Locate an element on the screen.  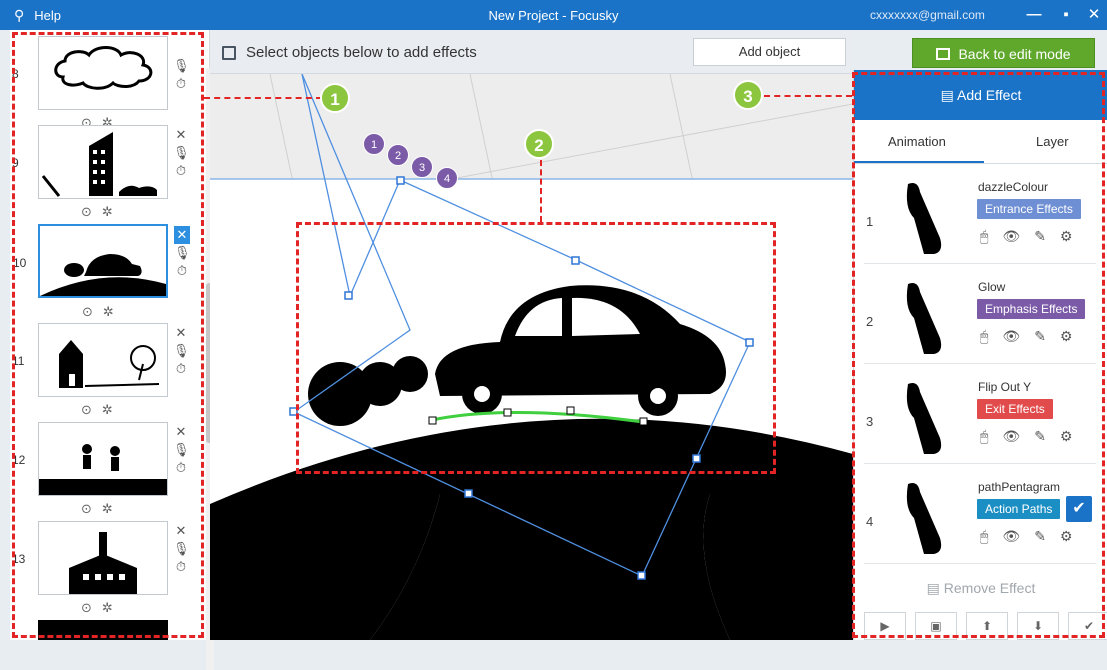
hint-text-row: Select objects below to add effects is located at coordinates (349, 52).